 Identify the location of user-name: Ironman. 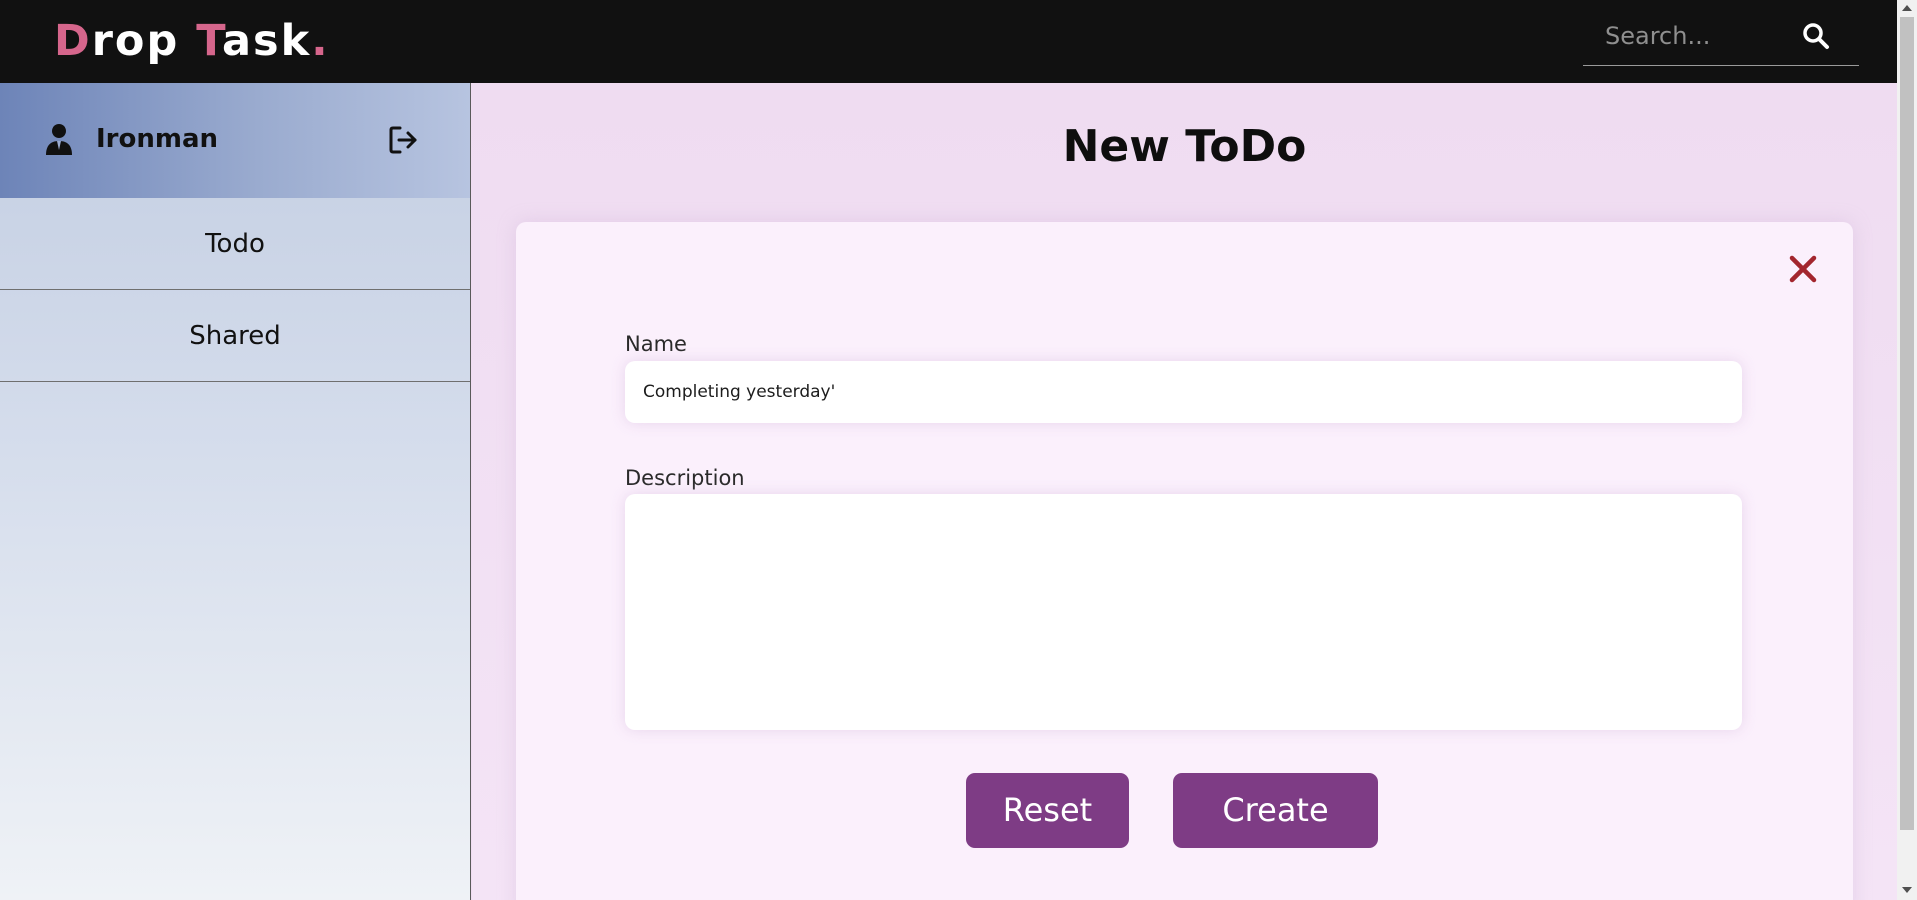
(157, 139).